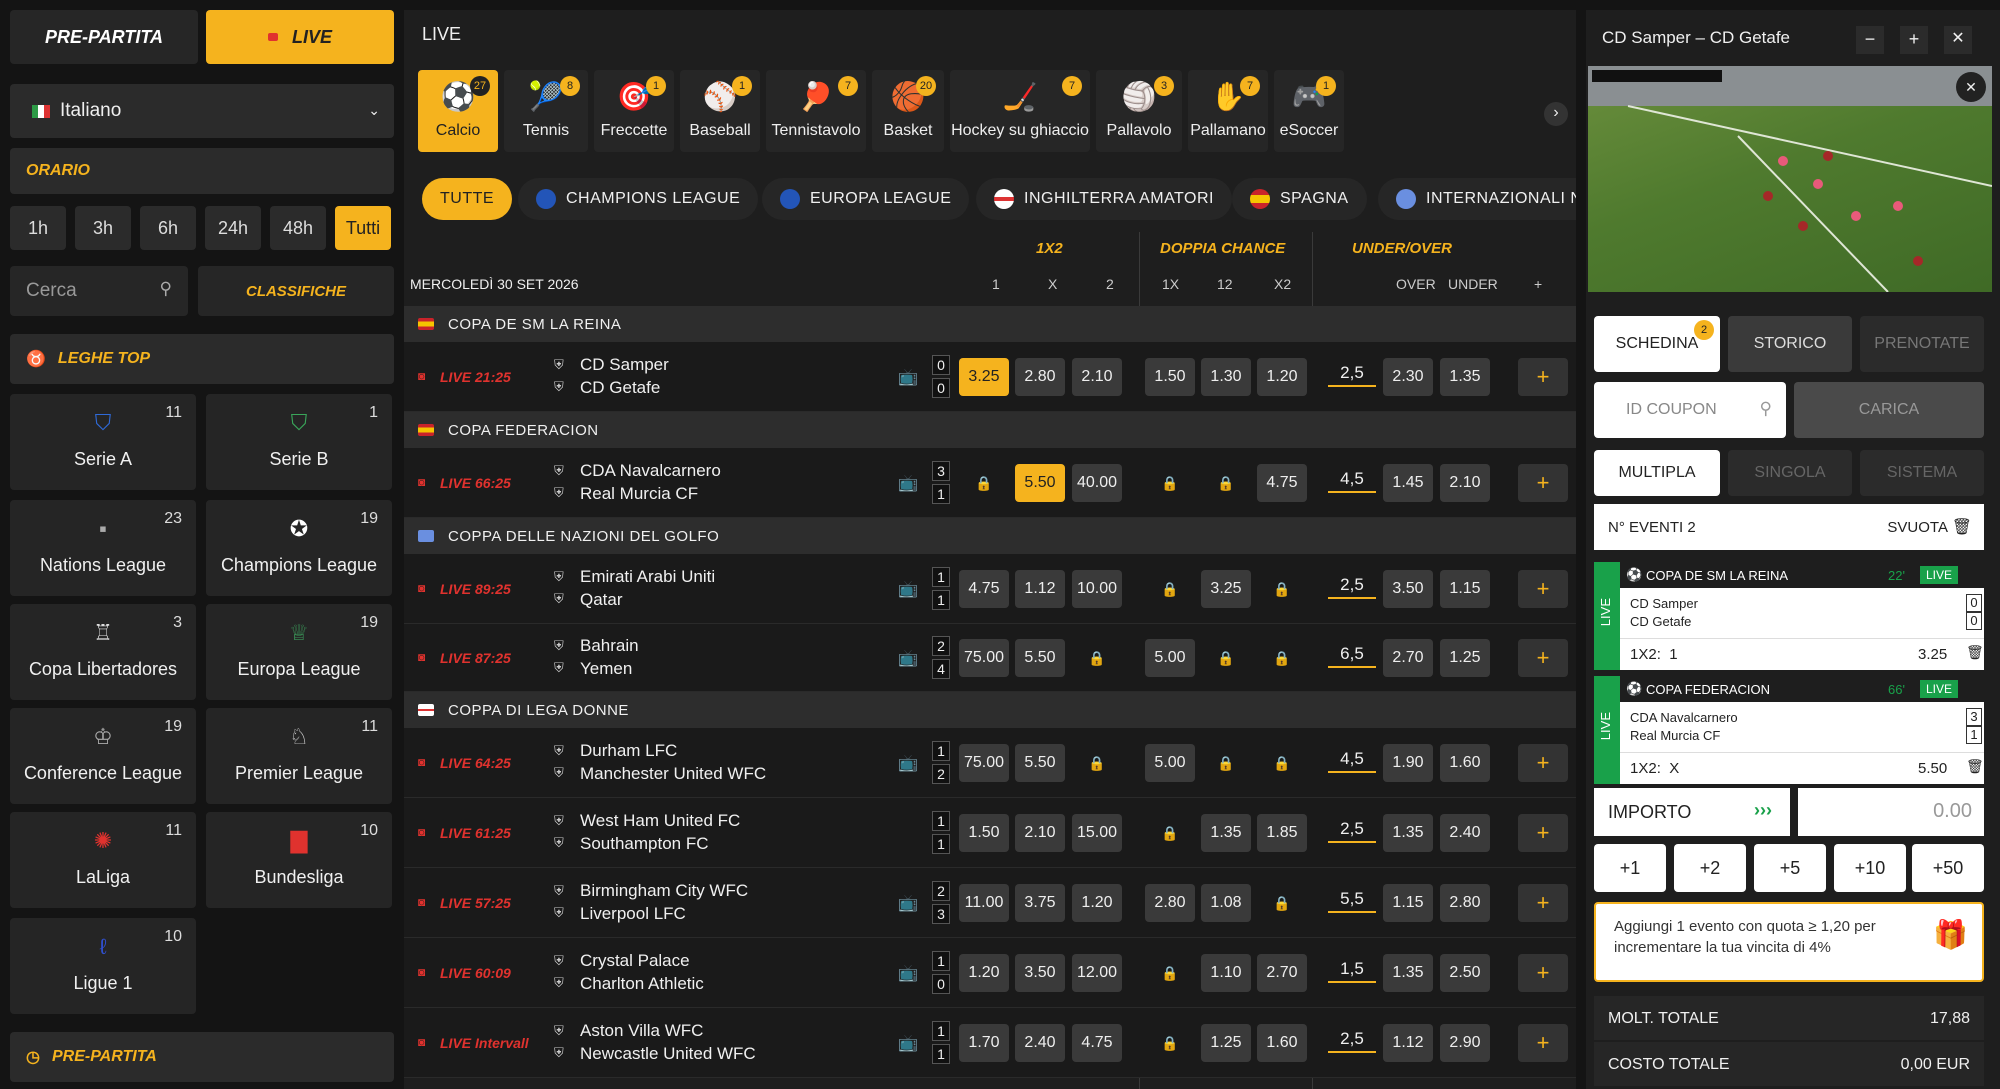 Image resolution: width=2000 pixels, height=1089 pixels. What do you see at coordinates (458, 111) in the screenshot?
I see `sport-tab-calcio: ⚽ Calcio 27` at bounding box center [458, 111].